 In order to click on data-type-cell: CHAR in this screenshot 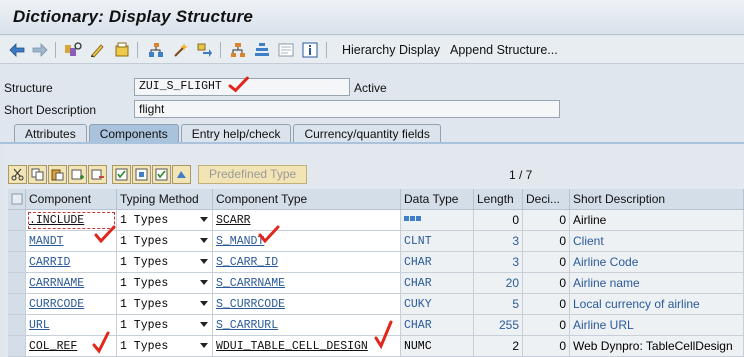, I will do `click(437, 283)`.